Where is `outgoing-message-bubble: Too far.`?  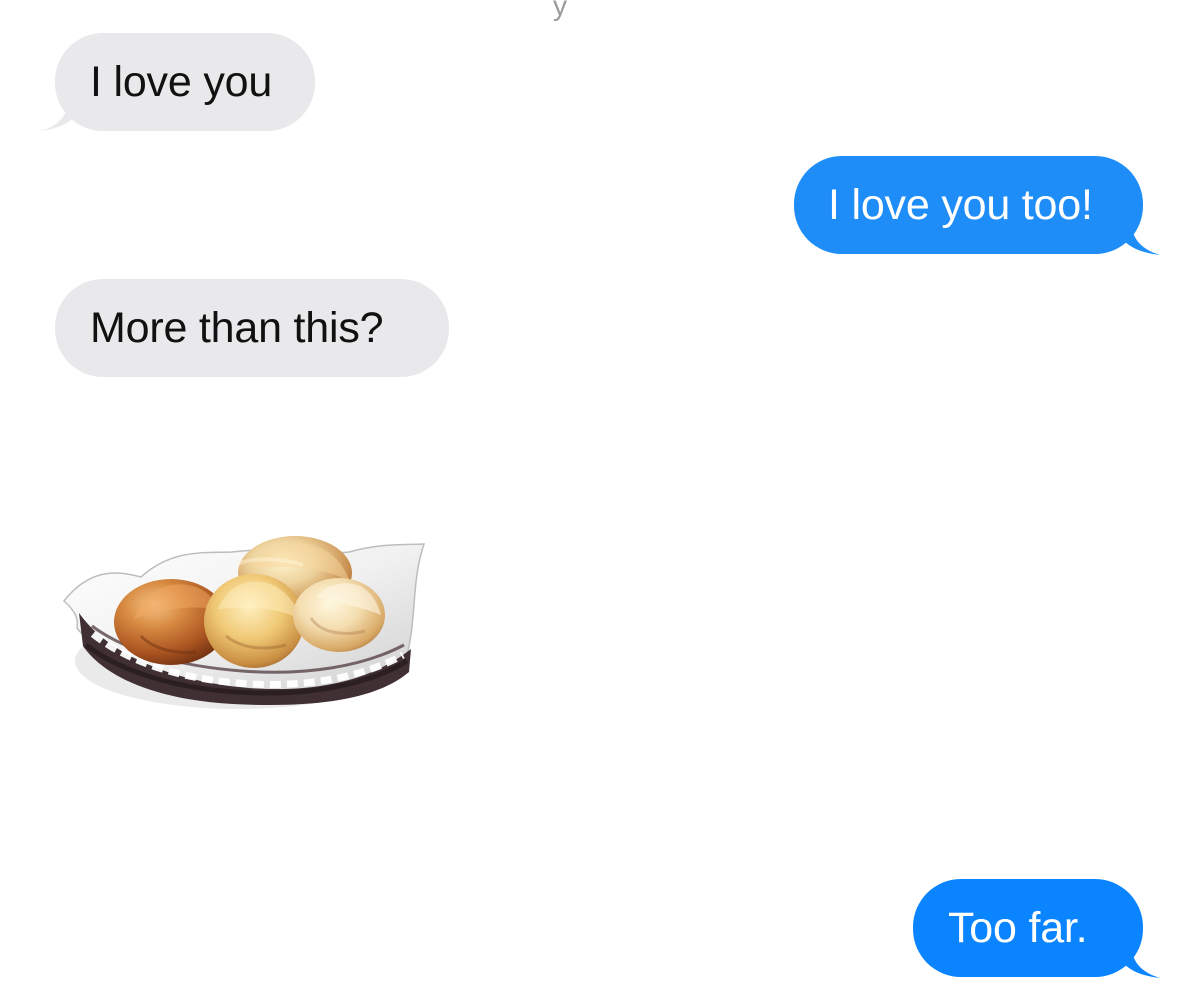 outgoing-message-bubble: Too far. is located at coordinates (1028, 928).